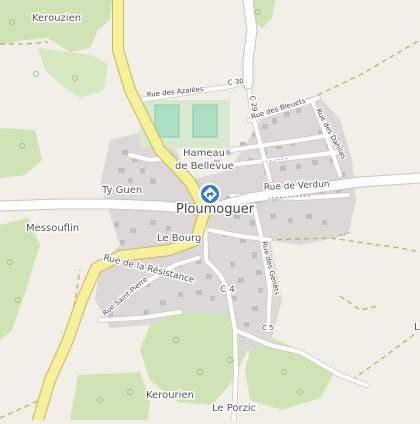 The image size is (420, 424). Describe the element at coordinates (210, 194) in the screenshot. I see `directions-icon` at that location.